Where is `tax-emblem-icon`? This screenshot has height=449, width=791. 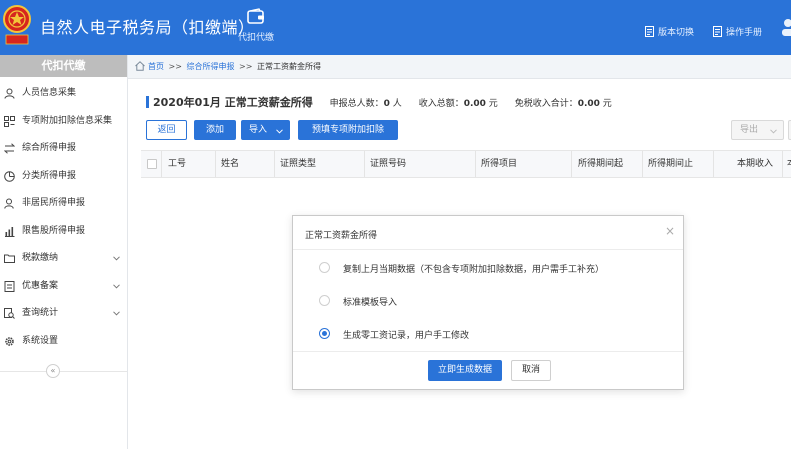
tax-emblem-icon is located at coordinates (17, 25).